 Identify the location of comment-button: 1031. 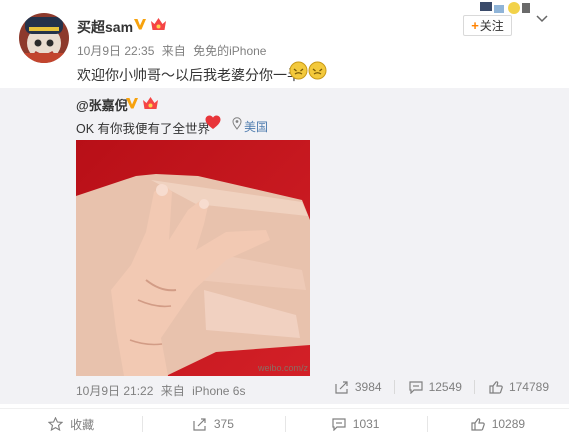
(355, 424).